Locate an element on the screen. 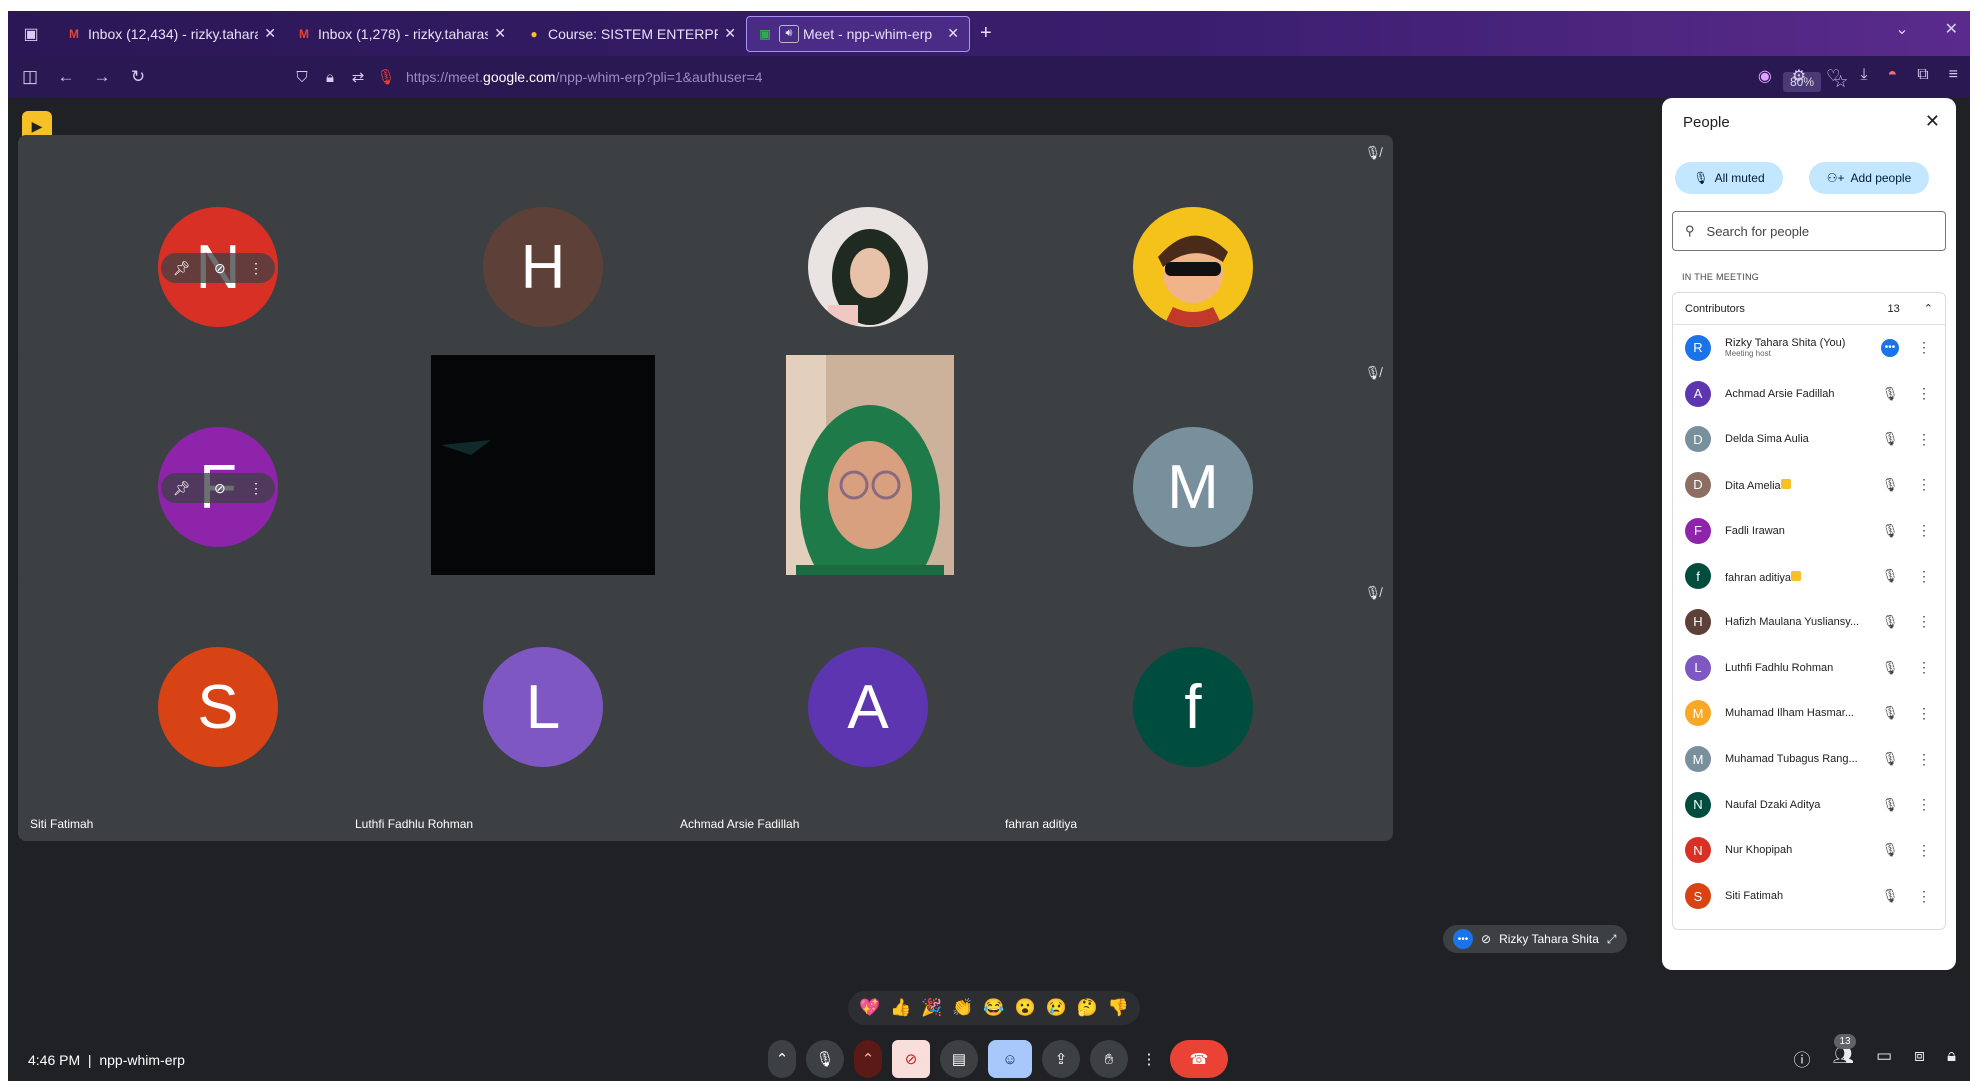 This screenshot has height=1081, width=1975. search-people-input: ⚲ Search for people is located at coordinates (1809, 231).